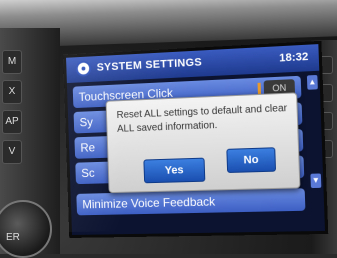  Describe the element at coordinates (149, 65) in the screenshot. I see `page-title: SYSTEM SETTINGS` at that location.